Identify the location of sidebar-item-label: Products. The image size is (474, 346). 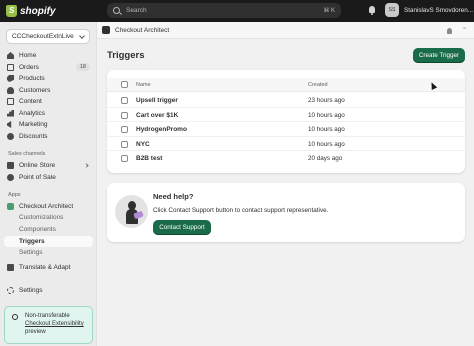
(32, 78).